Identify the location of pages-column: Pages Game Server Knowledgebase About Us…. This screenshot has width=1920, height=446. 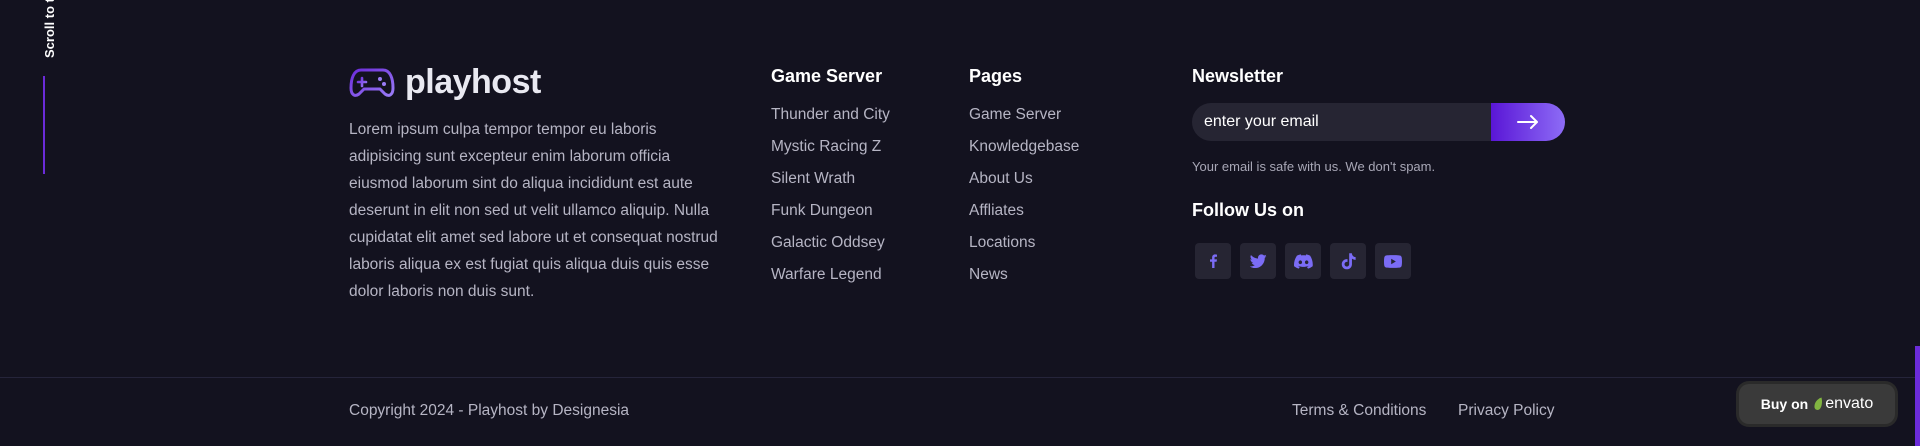
(1024, 181).